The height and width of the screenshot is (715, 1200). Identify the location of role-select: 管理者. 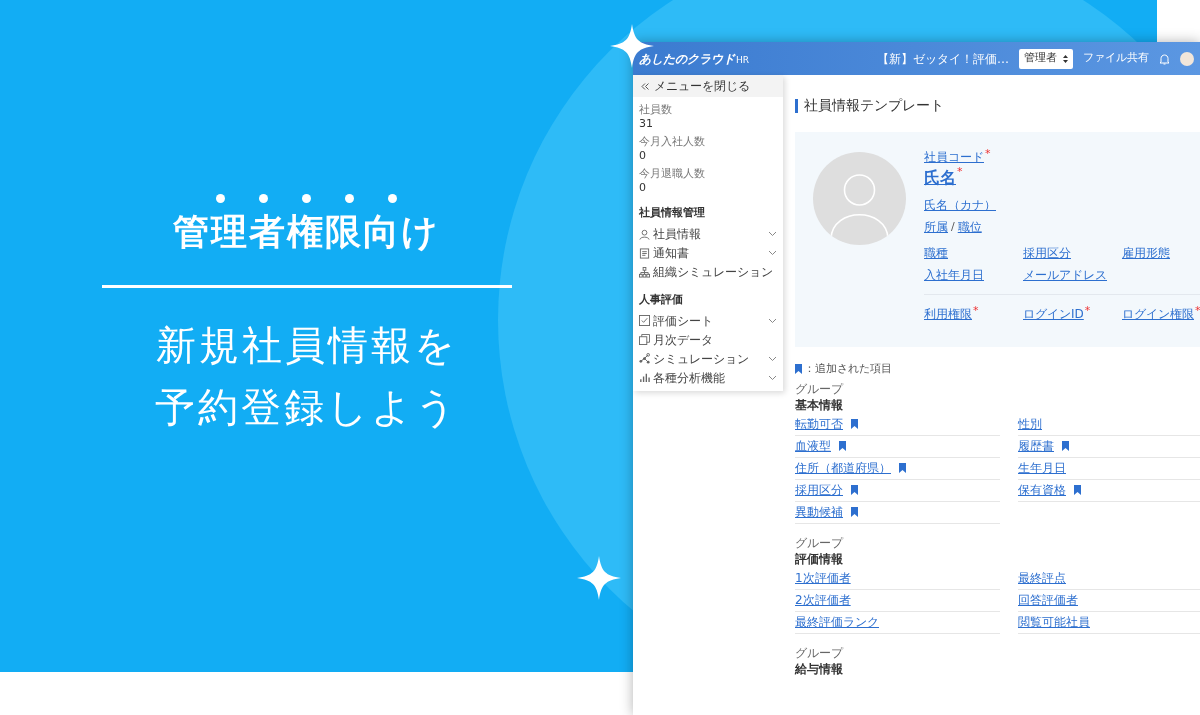
(1046, 58).